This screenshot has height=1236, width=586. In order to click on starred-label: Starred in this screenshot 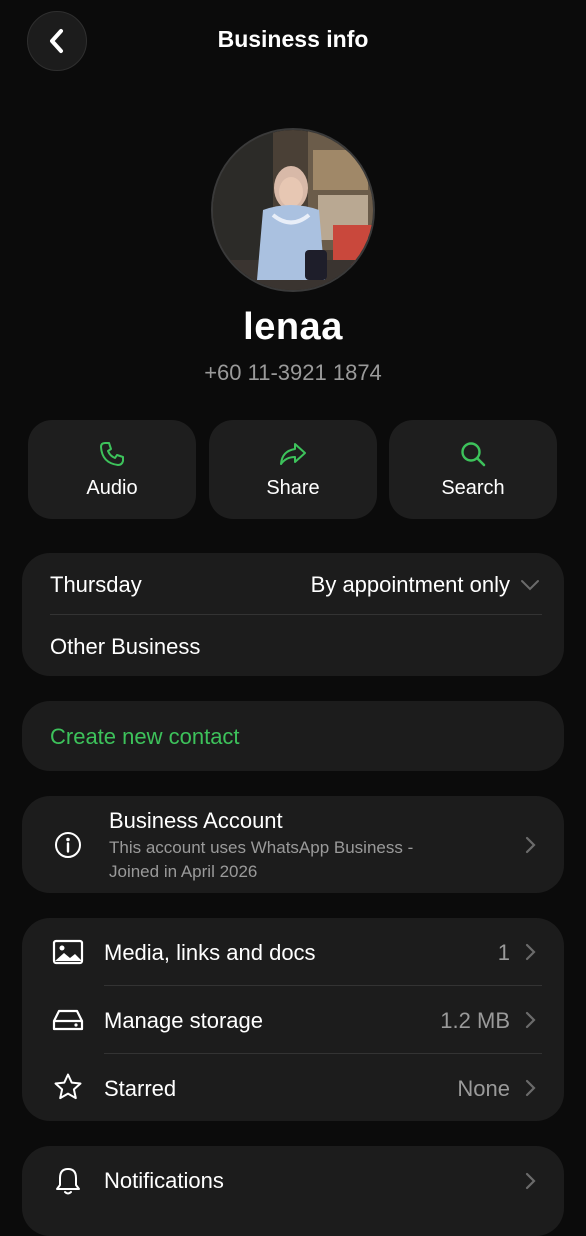, I will do `click(140, 1088)`.